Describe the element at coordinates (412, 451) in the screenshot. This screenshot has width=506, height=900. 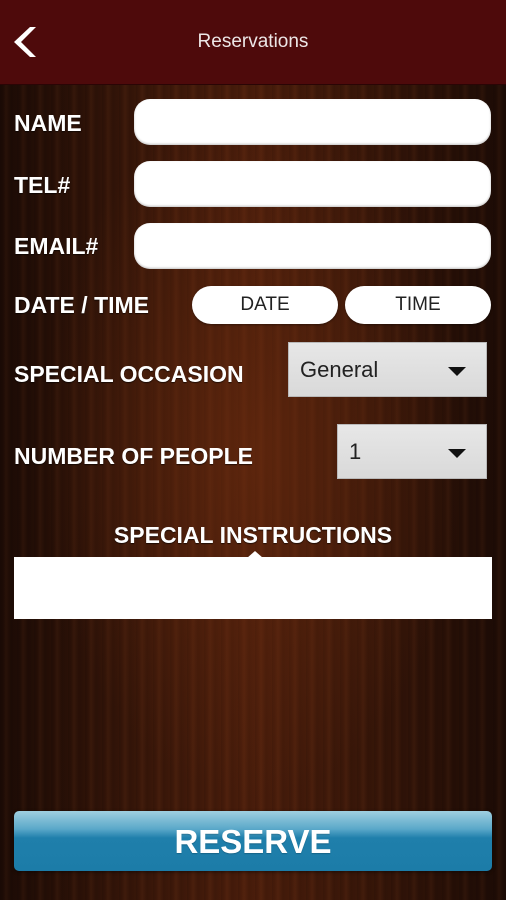
I see `number-of-people-dropdown: 1` at that location.